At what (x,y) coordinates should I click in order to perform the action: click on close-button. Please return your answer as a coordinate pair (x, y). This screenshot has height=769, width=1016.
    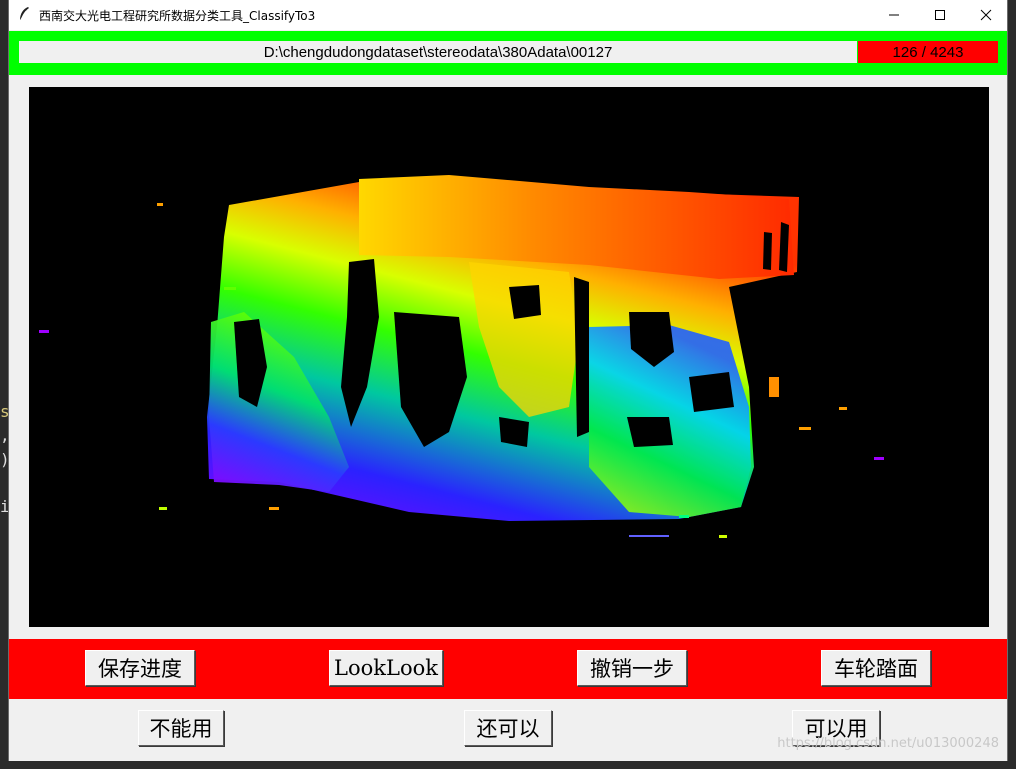
    Looking at the image, I should click on (986, 15).